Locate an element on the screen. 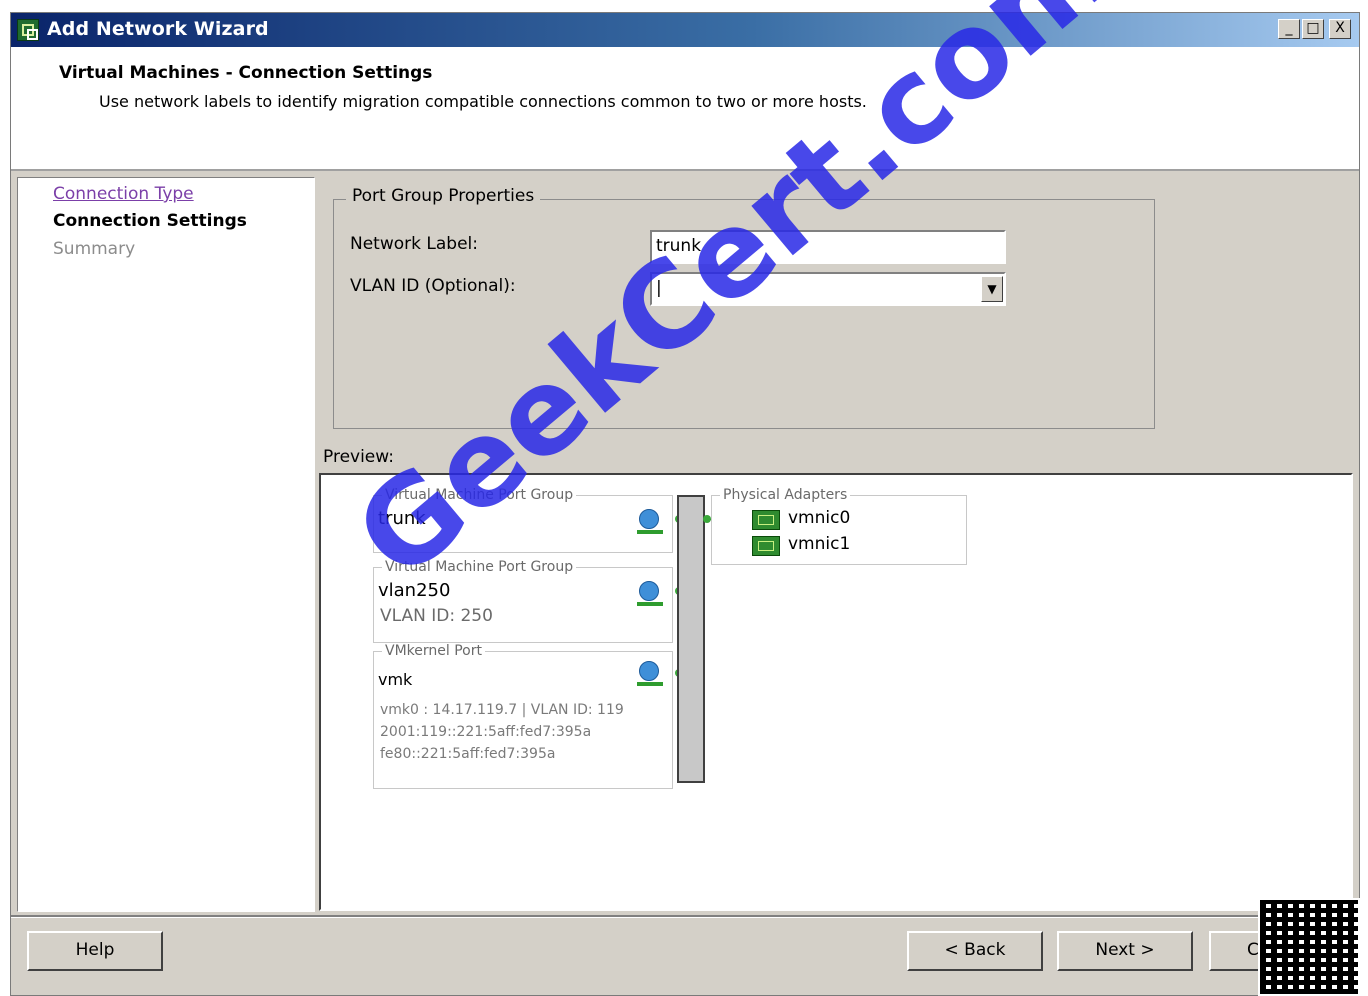 The width and height of the screenshot is (1368, 996). back-button: < Back is located at coordinates (975, 951).